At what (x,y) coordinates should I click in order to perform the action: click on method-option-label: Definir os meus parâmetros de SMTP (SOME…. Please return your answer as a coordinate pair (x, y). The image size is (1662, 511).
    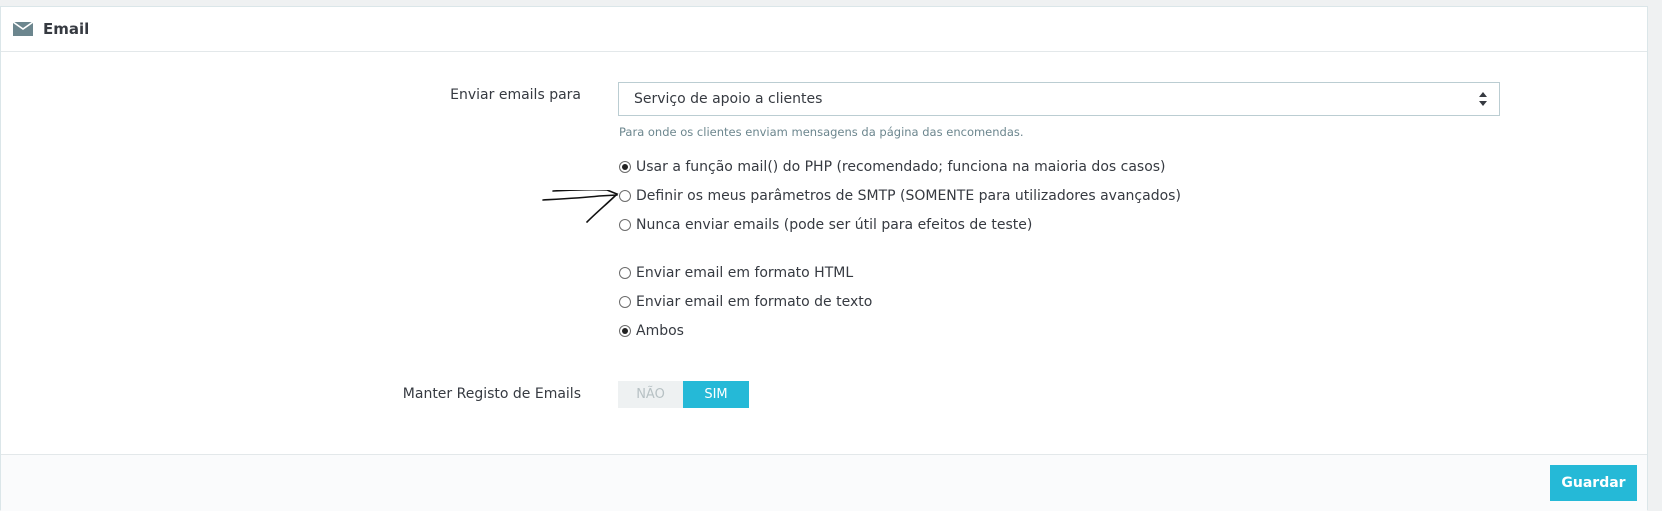
    Looking at the image, I should click on (908, 196).